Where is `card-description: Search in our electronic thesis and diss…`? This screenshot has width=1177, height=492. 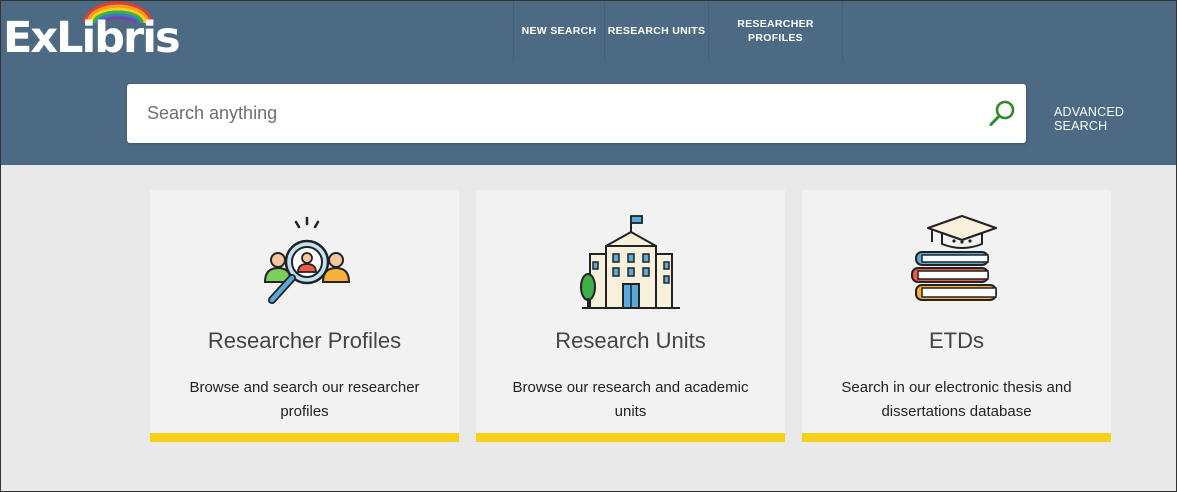 card-description: Search in our electronic thesis and diss… is located at coordinates (956, 399).